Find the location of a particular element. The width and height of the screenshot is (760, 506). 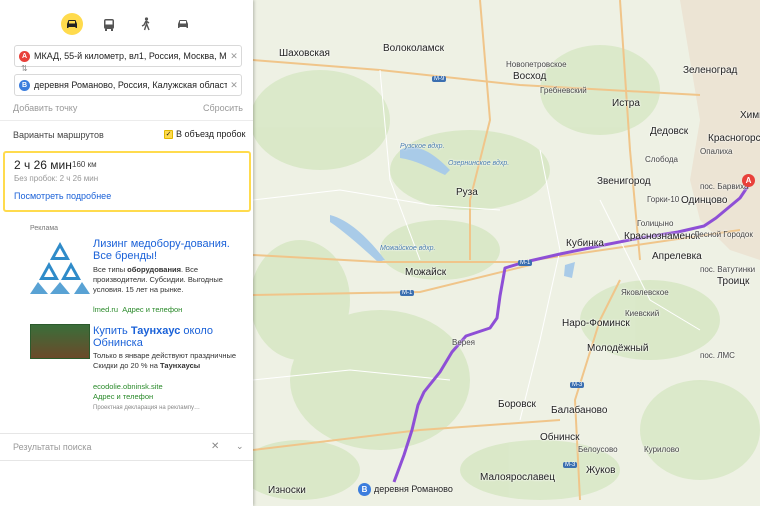

village-label: Белоусово is located at coordinates (598, 449).